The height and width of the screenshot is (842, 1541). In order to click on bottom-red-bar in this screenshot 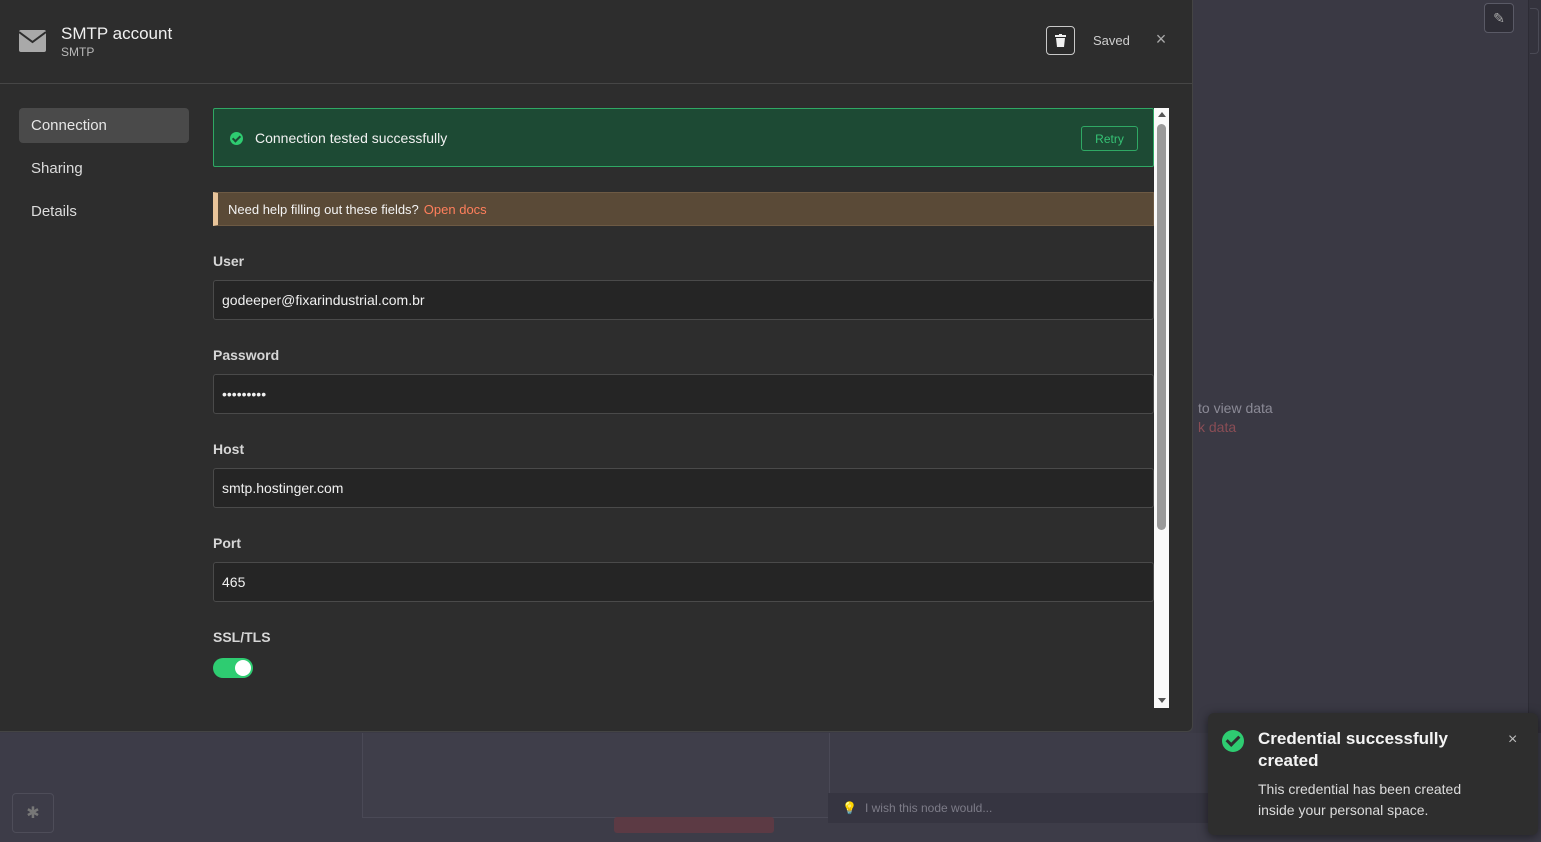, I will do `click(694, 825)`.